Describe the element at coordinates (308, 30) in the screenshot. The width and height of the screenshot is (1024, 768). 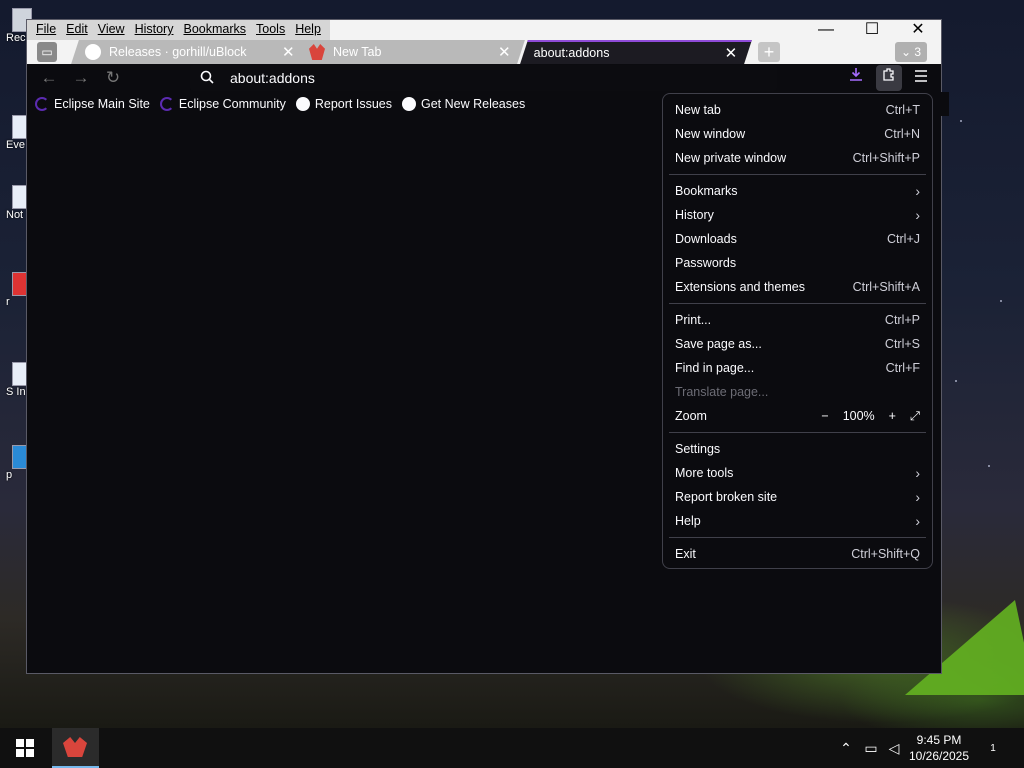
I see `menu-help: Help` at that location.